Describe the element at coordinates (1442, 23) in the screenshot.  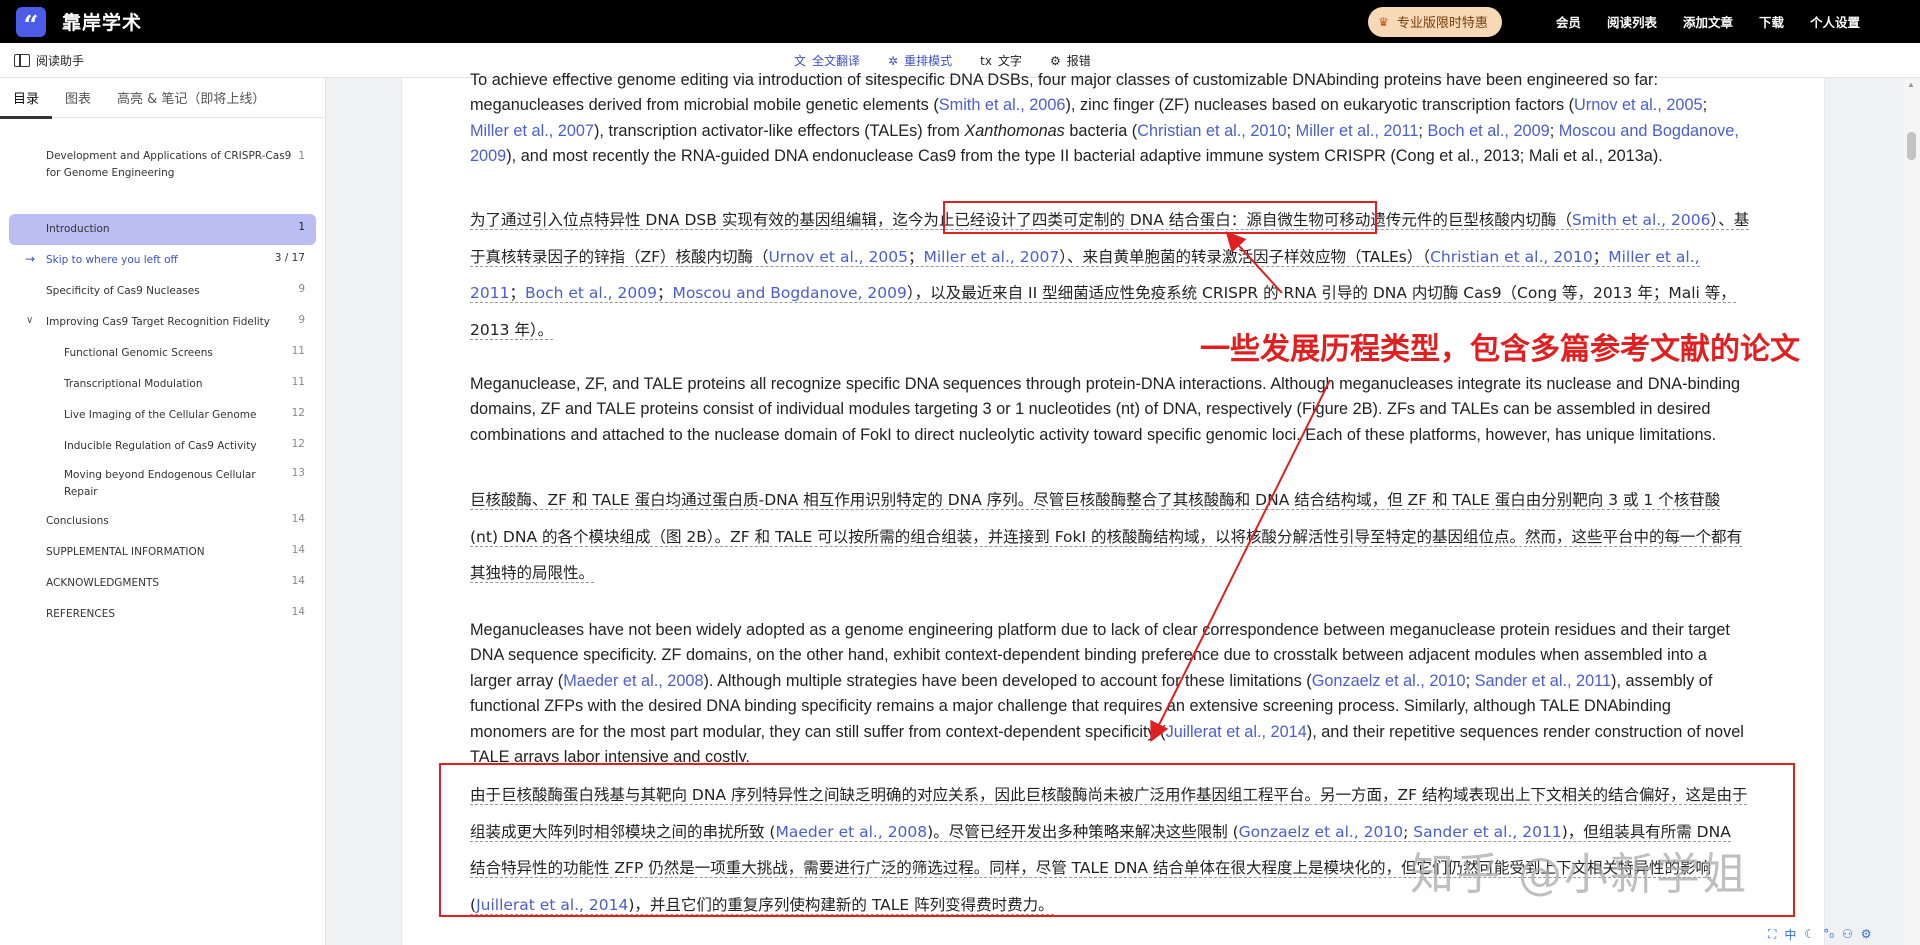
I see `promo-label: 专业版限时特惠` at that location.